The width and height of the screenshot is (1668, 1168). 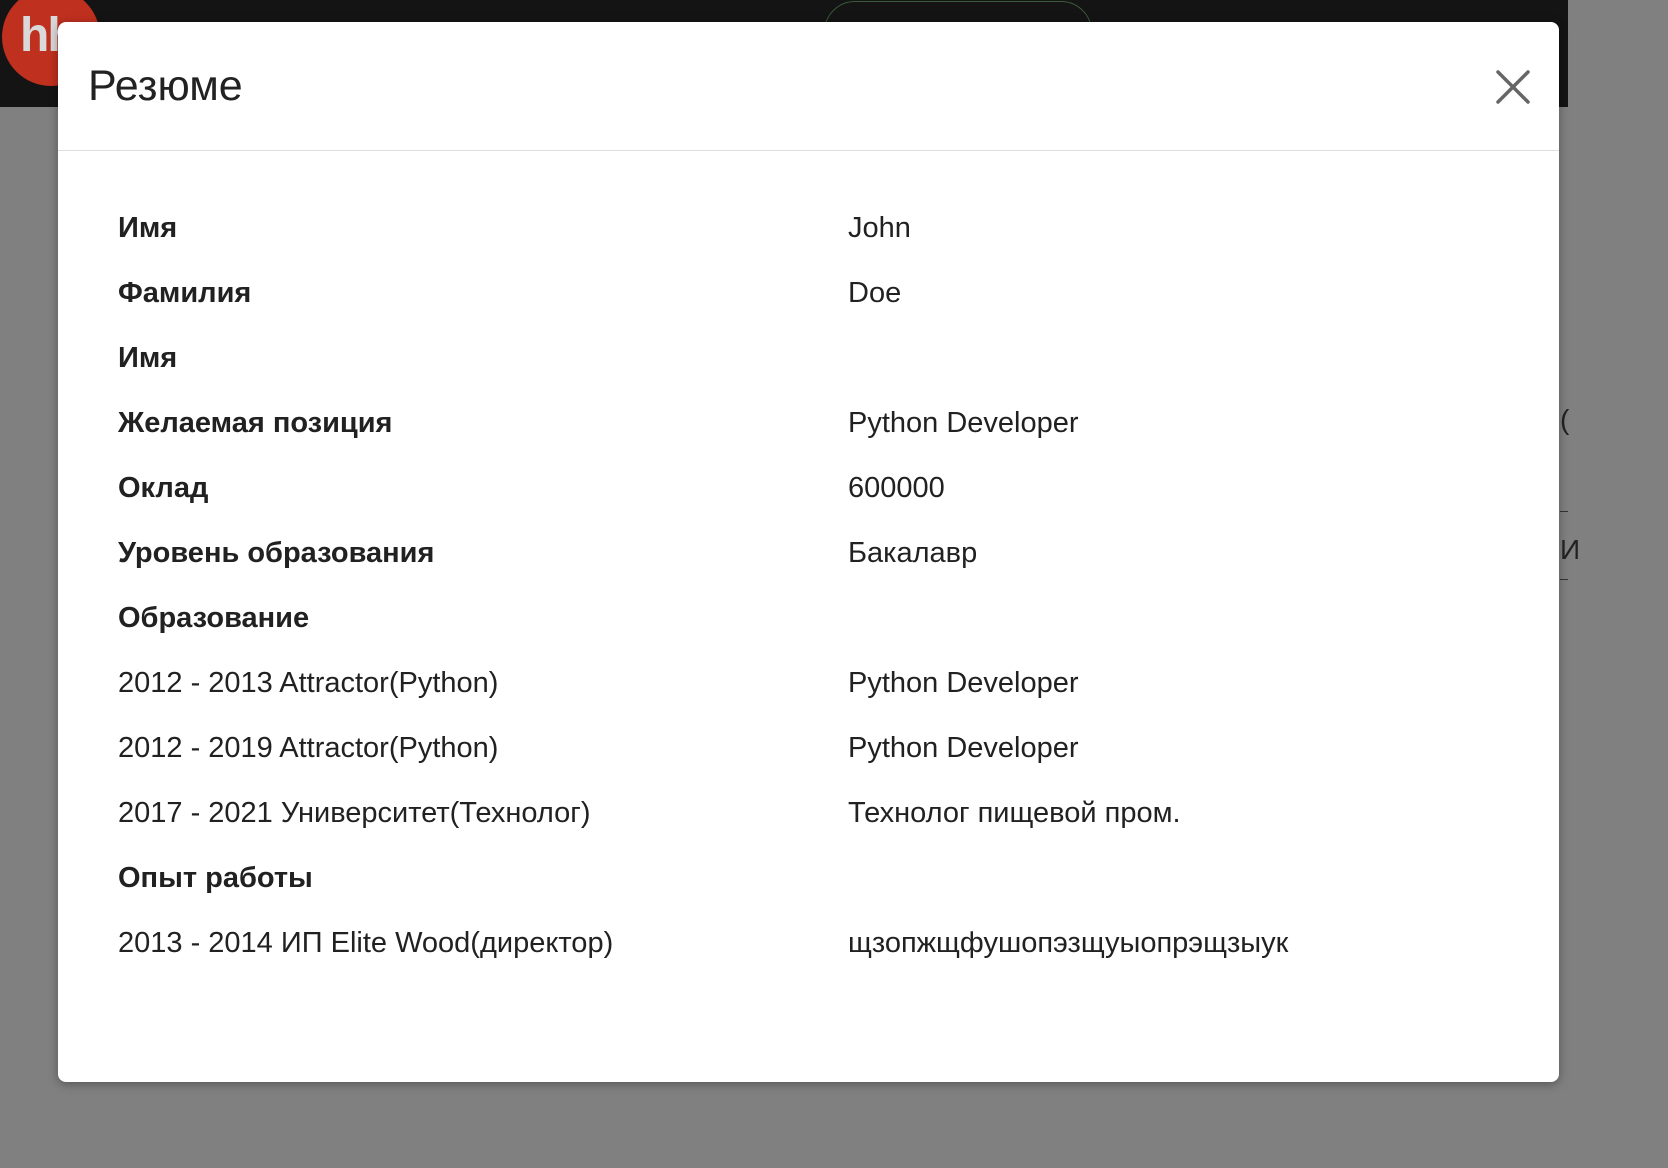 I want to click on field-row-desired-position: Желаемая позиция Python Developer, so click(x=818, y=423).